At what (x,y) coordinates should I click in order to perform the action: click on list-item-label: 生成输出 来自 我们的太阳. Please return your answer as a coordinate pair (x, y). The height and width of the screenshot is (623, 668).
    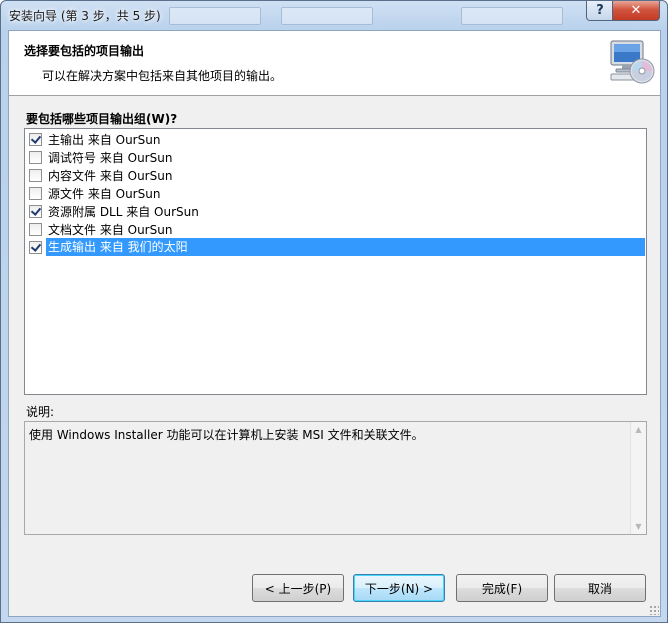
    Looking at the image, I should click on (345, 247).